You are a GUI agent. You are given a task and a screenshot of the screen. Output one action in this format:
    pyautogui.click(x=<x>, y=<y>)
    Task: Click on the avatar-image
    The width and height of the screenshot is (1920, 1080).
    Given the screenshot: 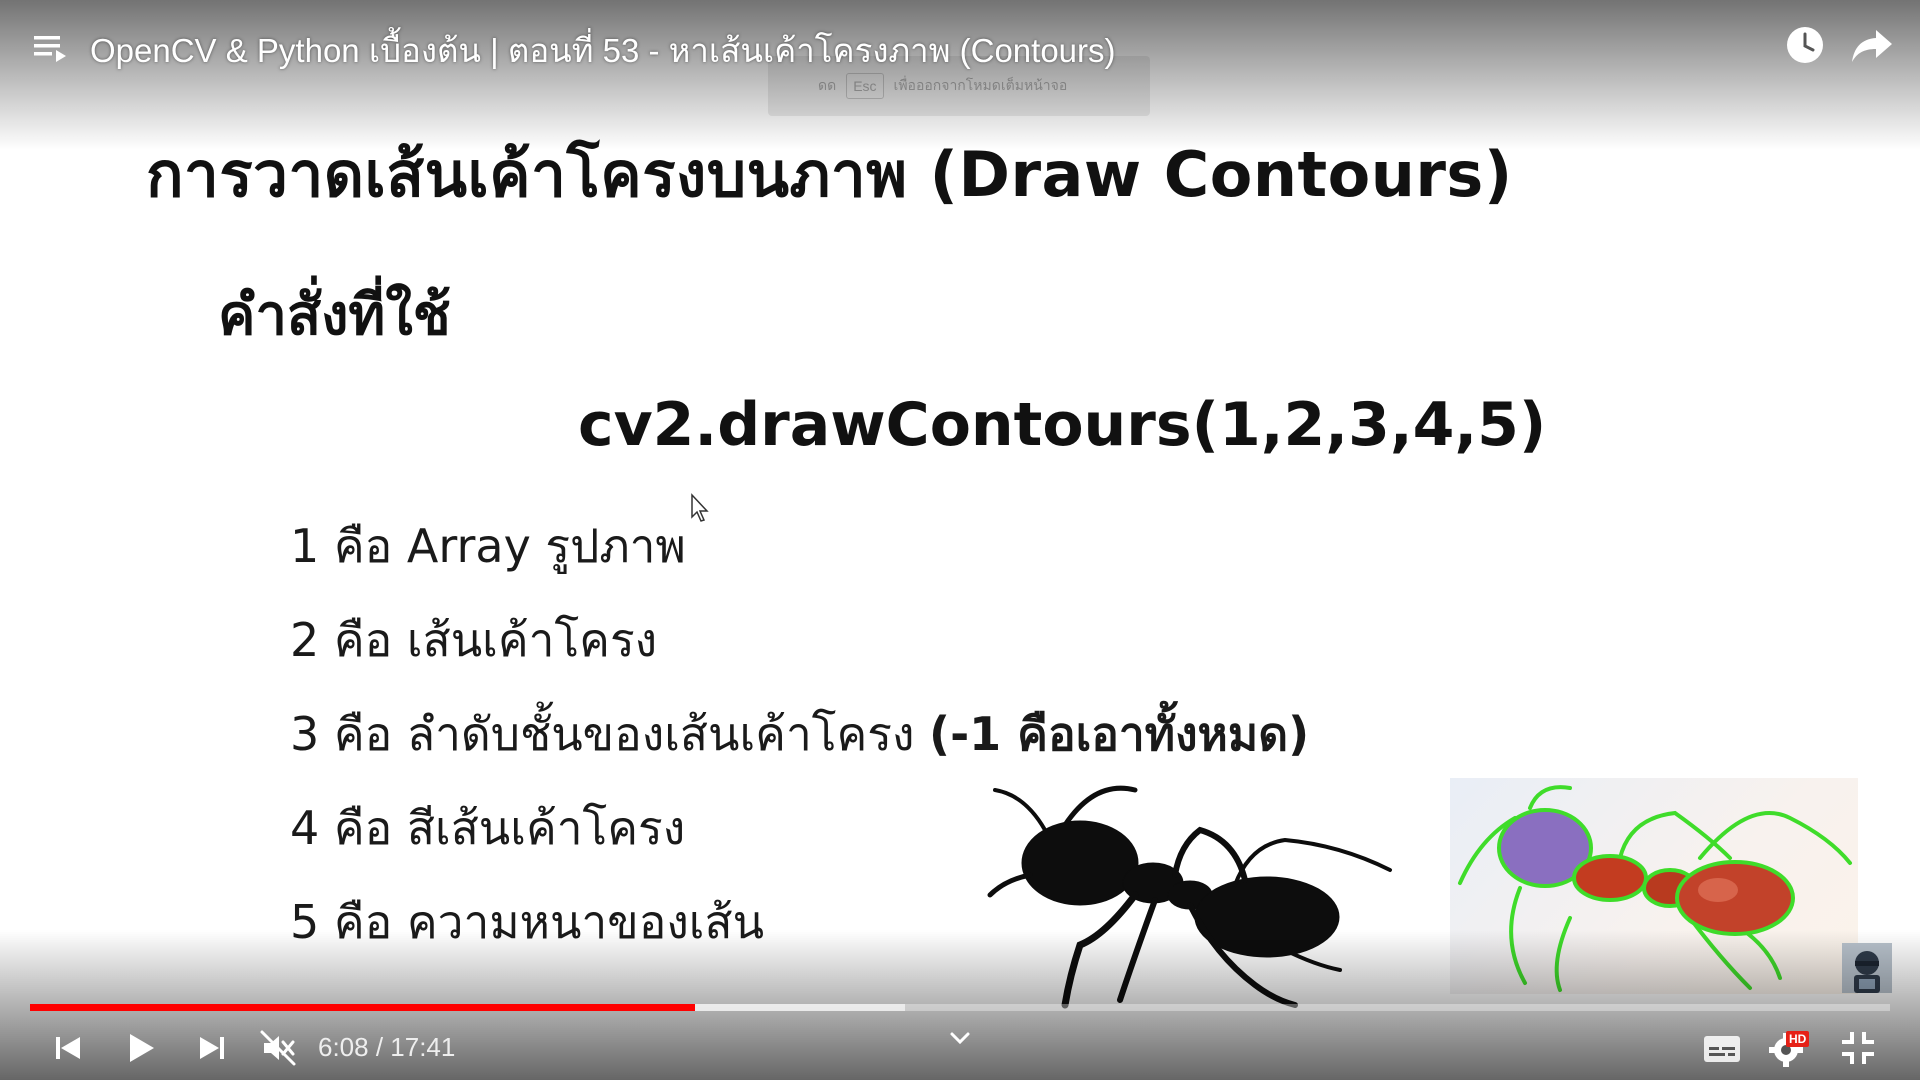 What is the action you would take?
    pyautogui.click(x=1867, y=968)
    